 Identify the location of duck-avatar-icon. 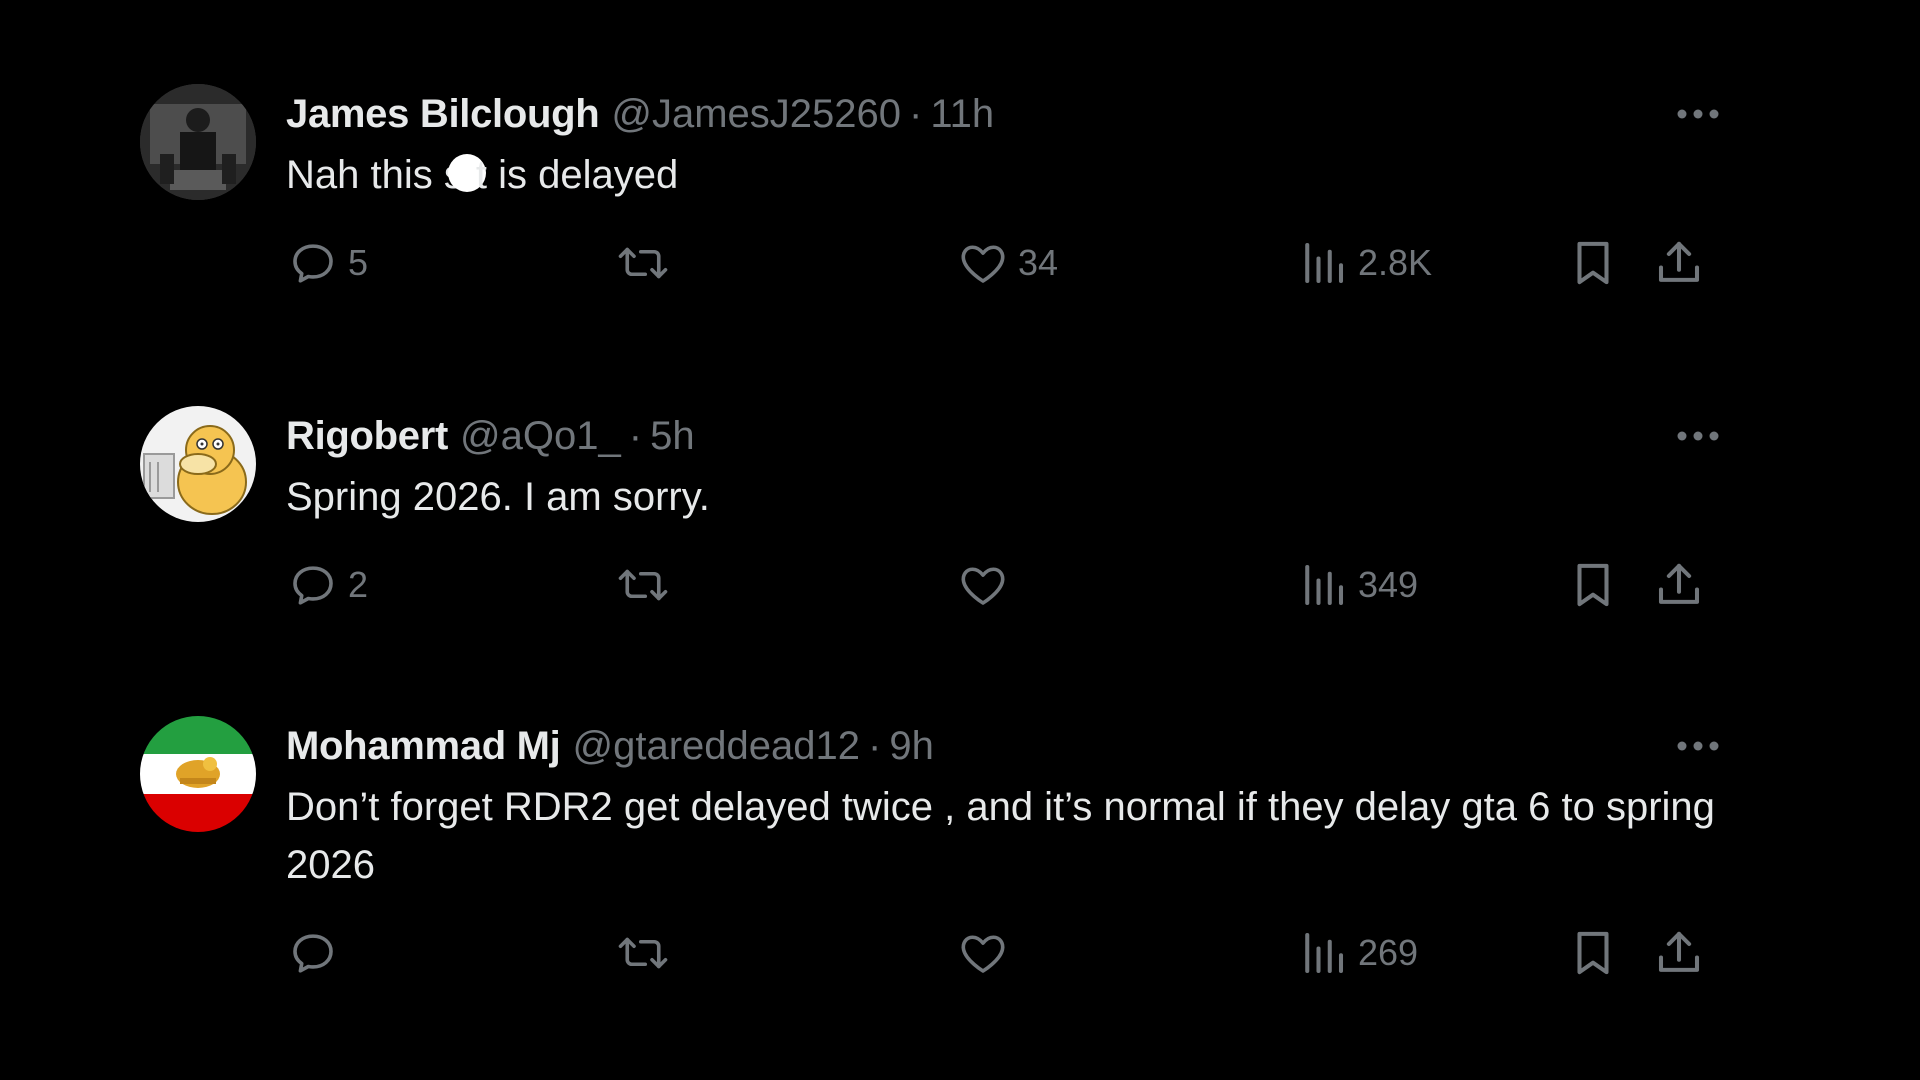
(198, 464).